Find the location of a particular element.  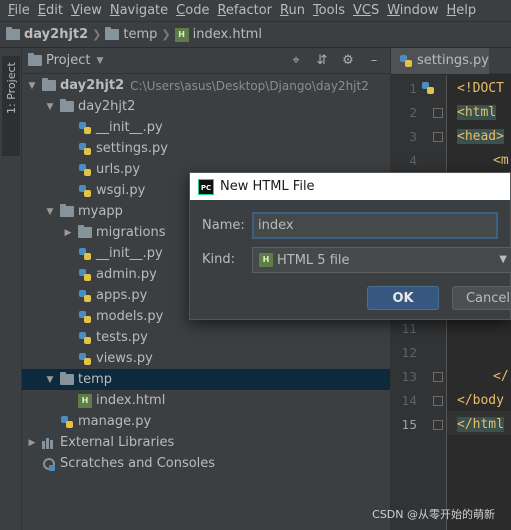

tree-item-file: views.py is located at coordinates (206, 358).